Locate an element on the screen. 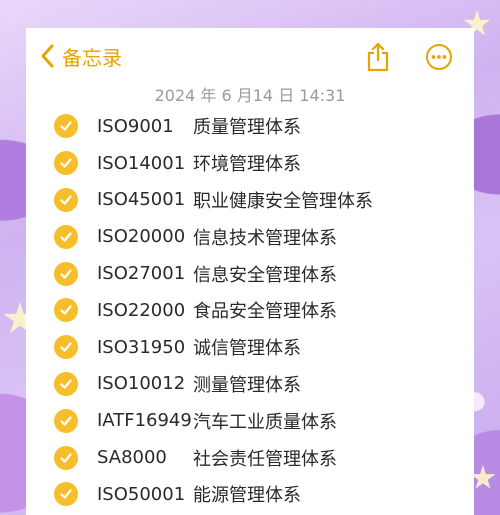  item-code: ISO50001 is located at coordinates (141, 494).